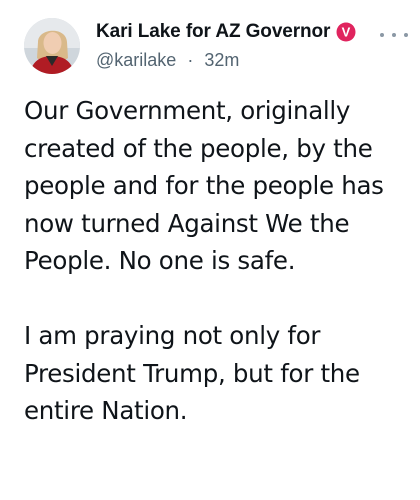 The image size is (420, 500). I want to click on more-horizontal-icon, so click(394, 35).